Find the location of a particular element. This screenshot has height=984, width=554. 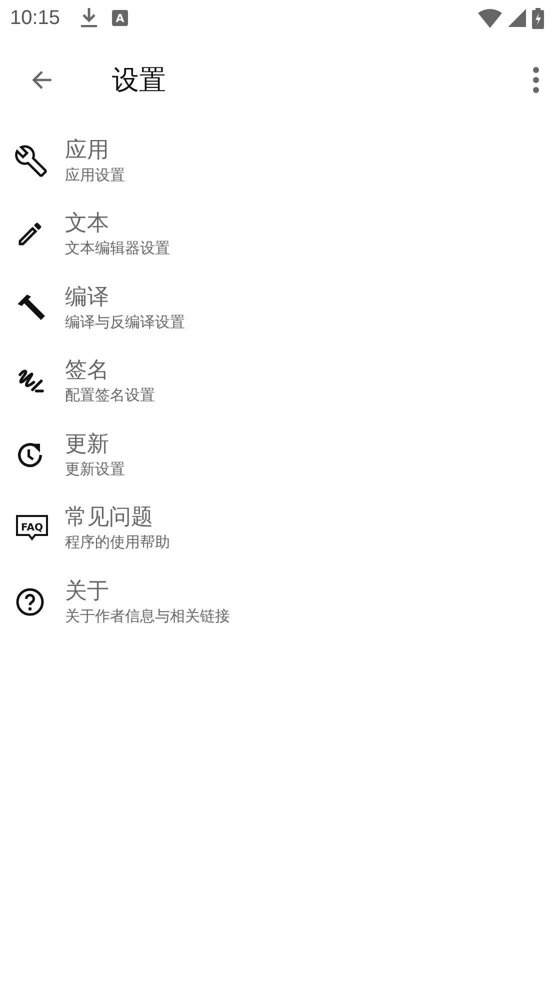

signal-icon is located at coordinates (517, 18).